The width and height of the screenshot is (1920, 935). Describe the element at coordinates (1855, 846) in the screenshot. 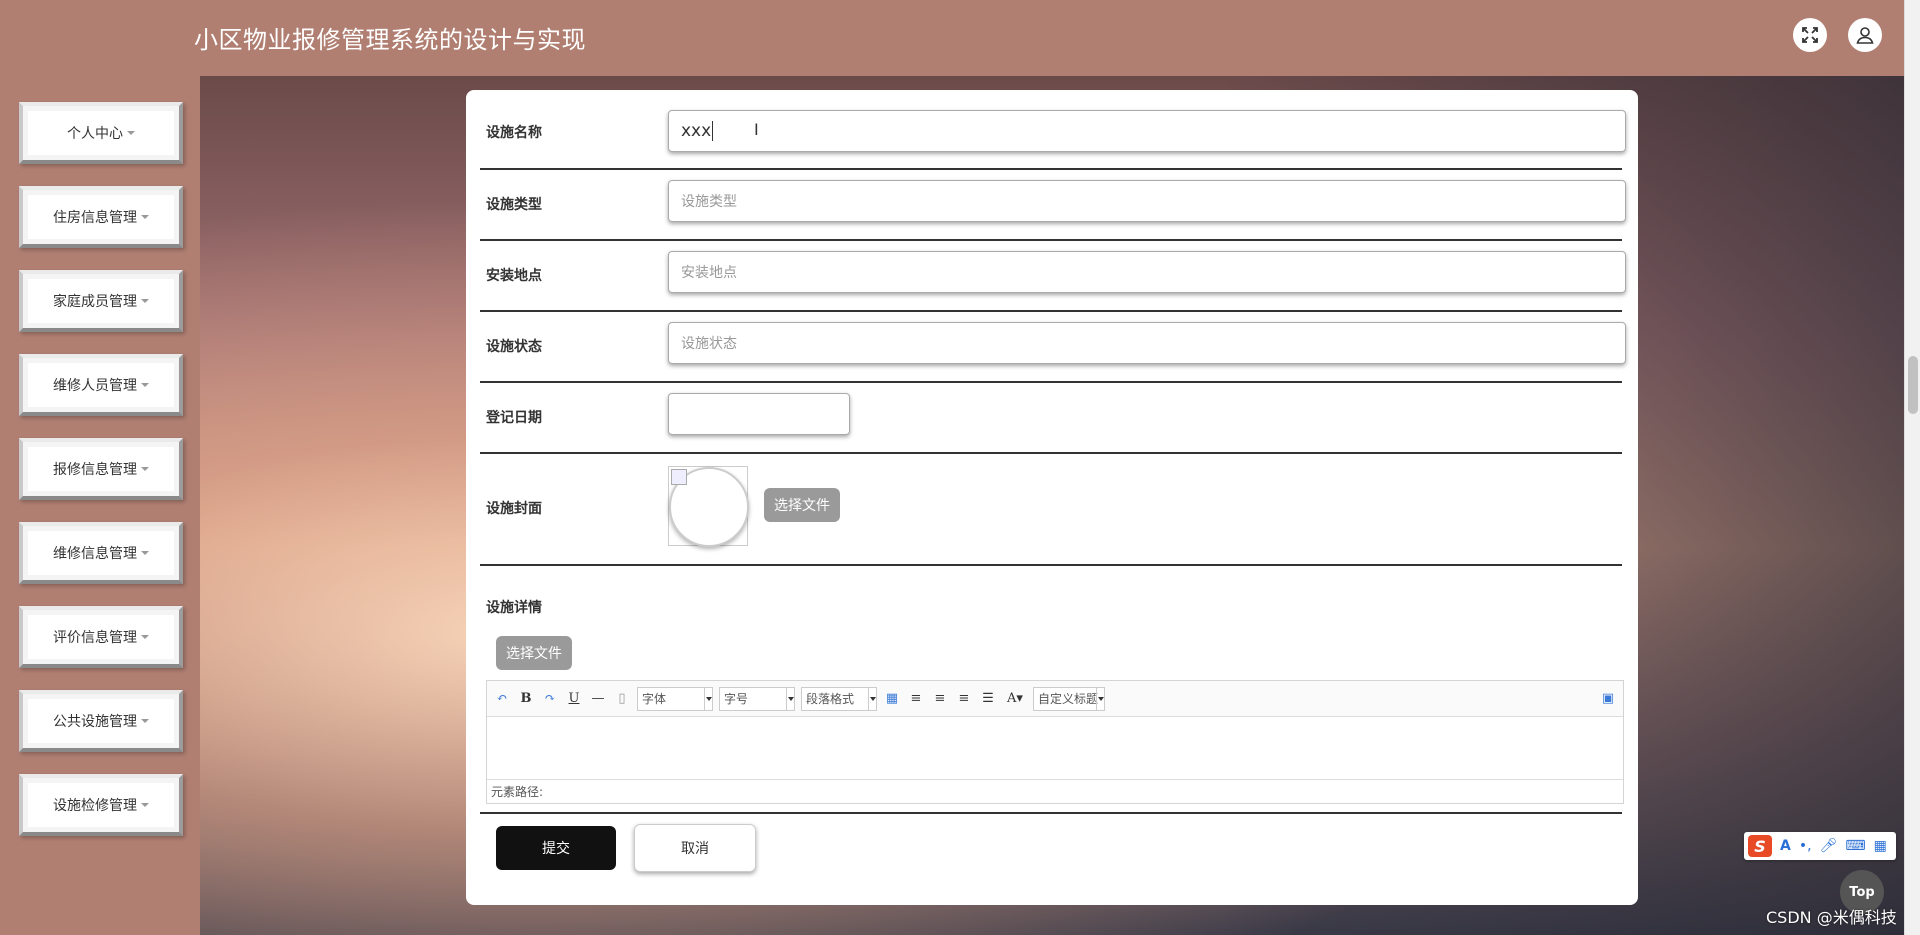

I see `keyboard-icon: ⌨` at that location.